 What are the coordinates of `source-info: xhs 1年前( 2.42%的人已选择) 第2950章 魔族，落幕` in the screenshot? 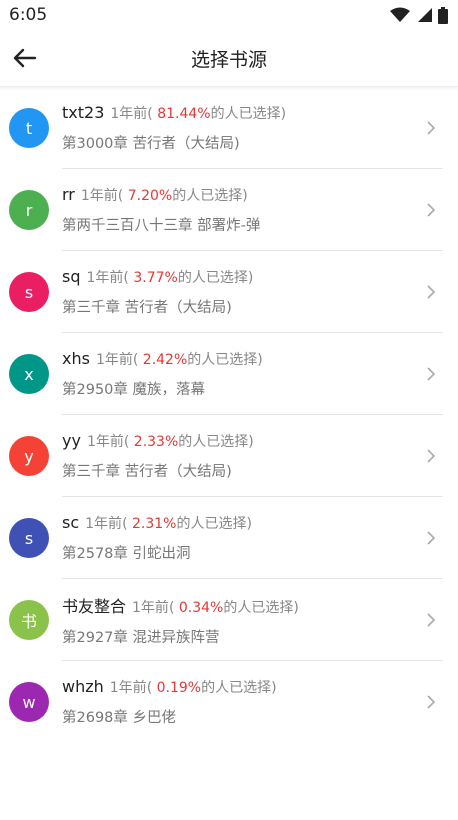 It's located at (240, 374).